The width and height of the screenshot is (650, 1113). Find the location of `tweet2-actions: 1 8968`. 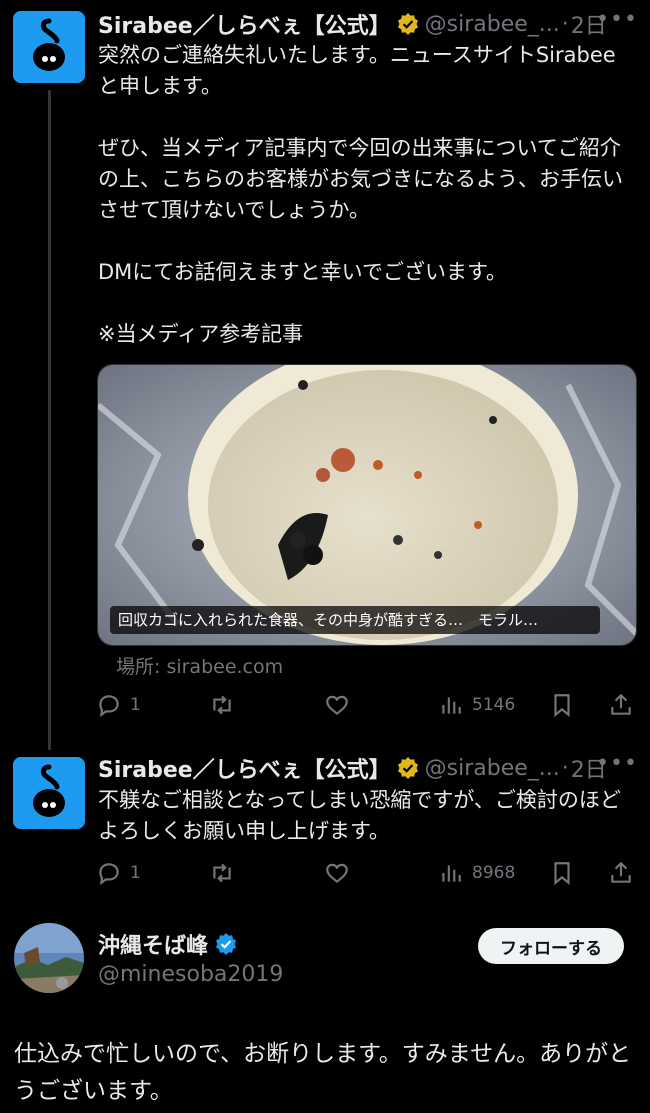

tweet2-actions: 1 8968 is located at coordinates (366, 873).